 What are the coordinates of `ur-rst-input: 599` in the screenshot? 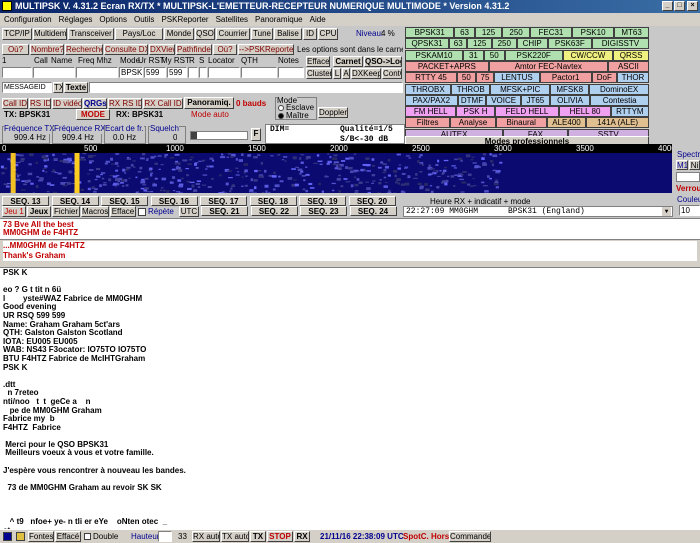 It's located at (155, 72).